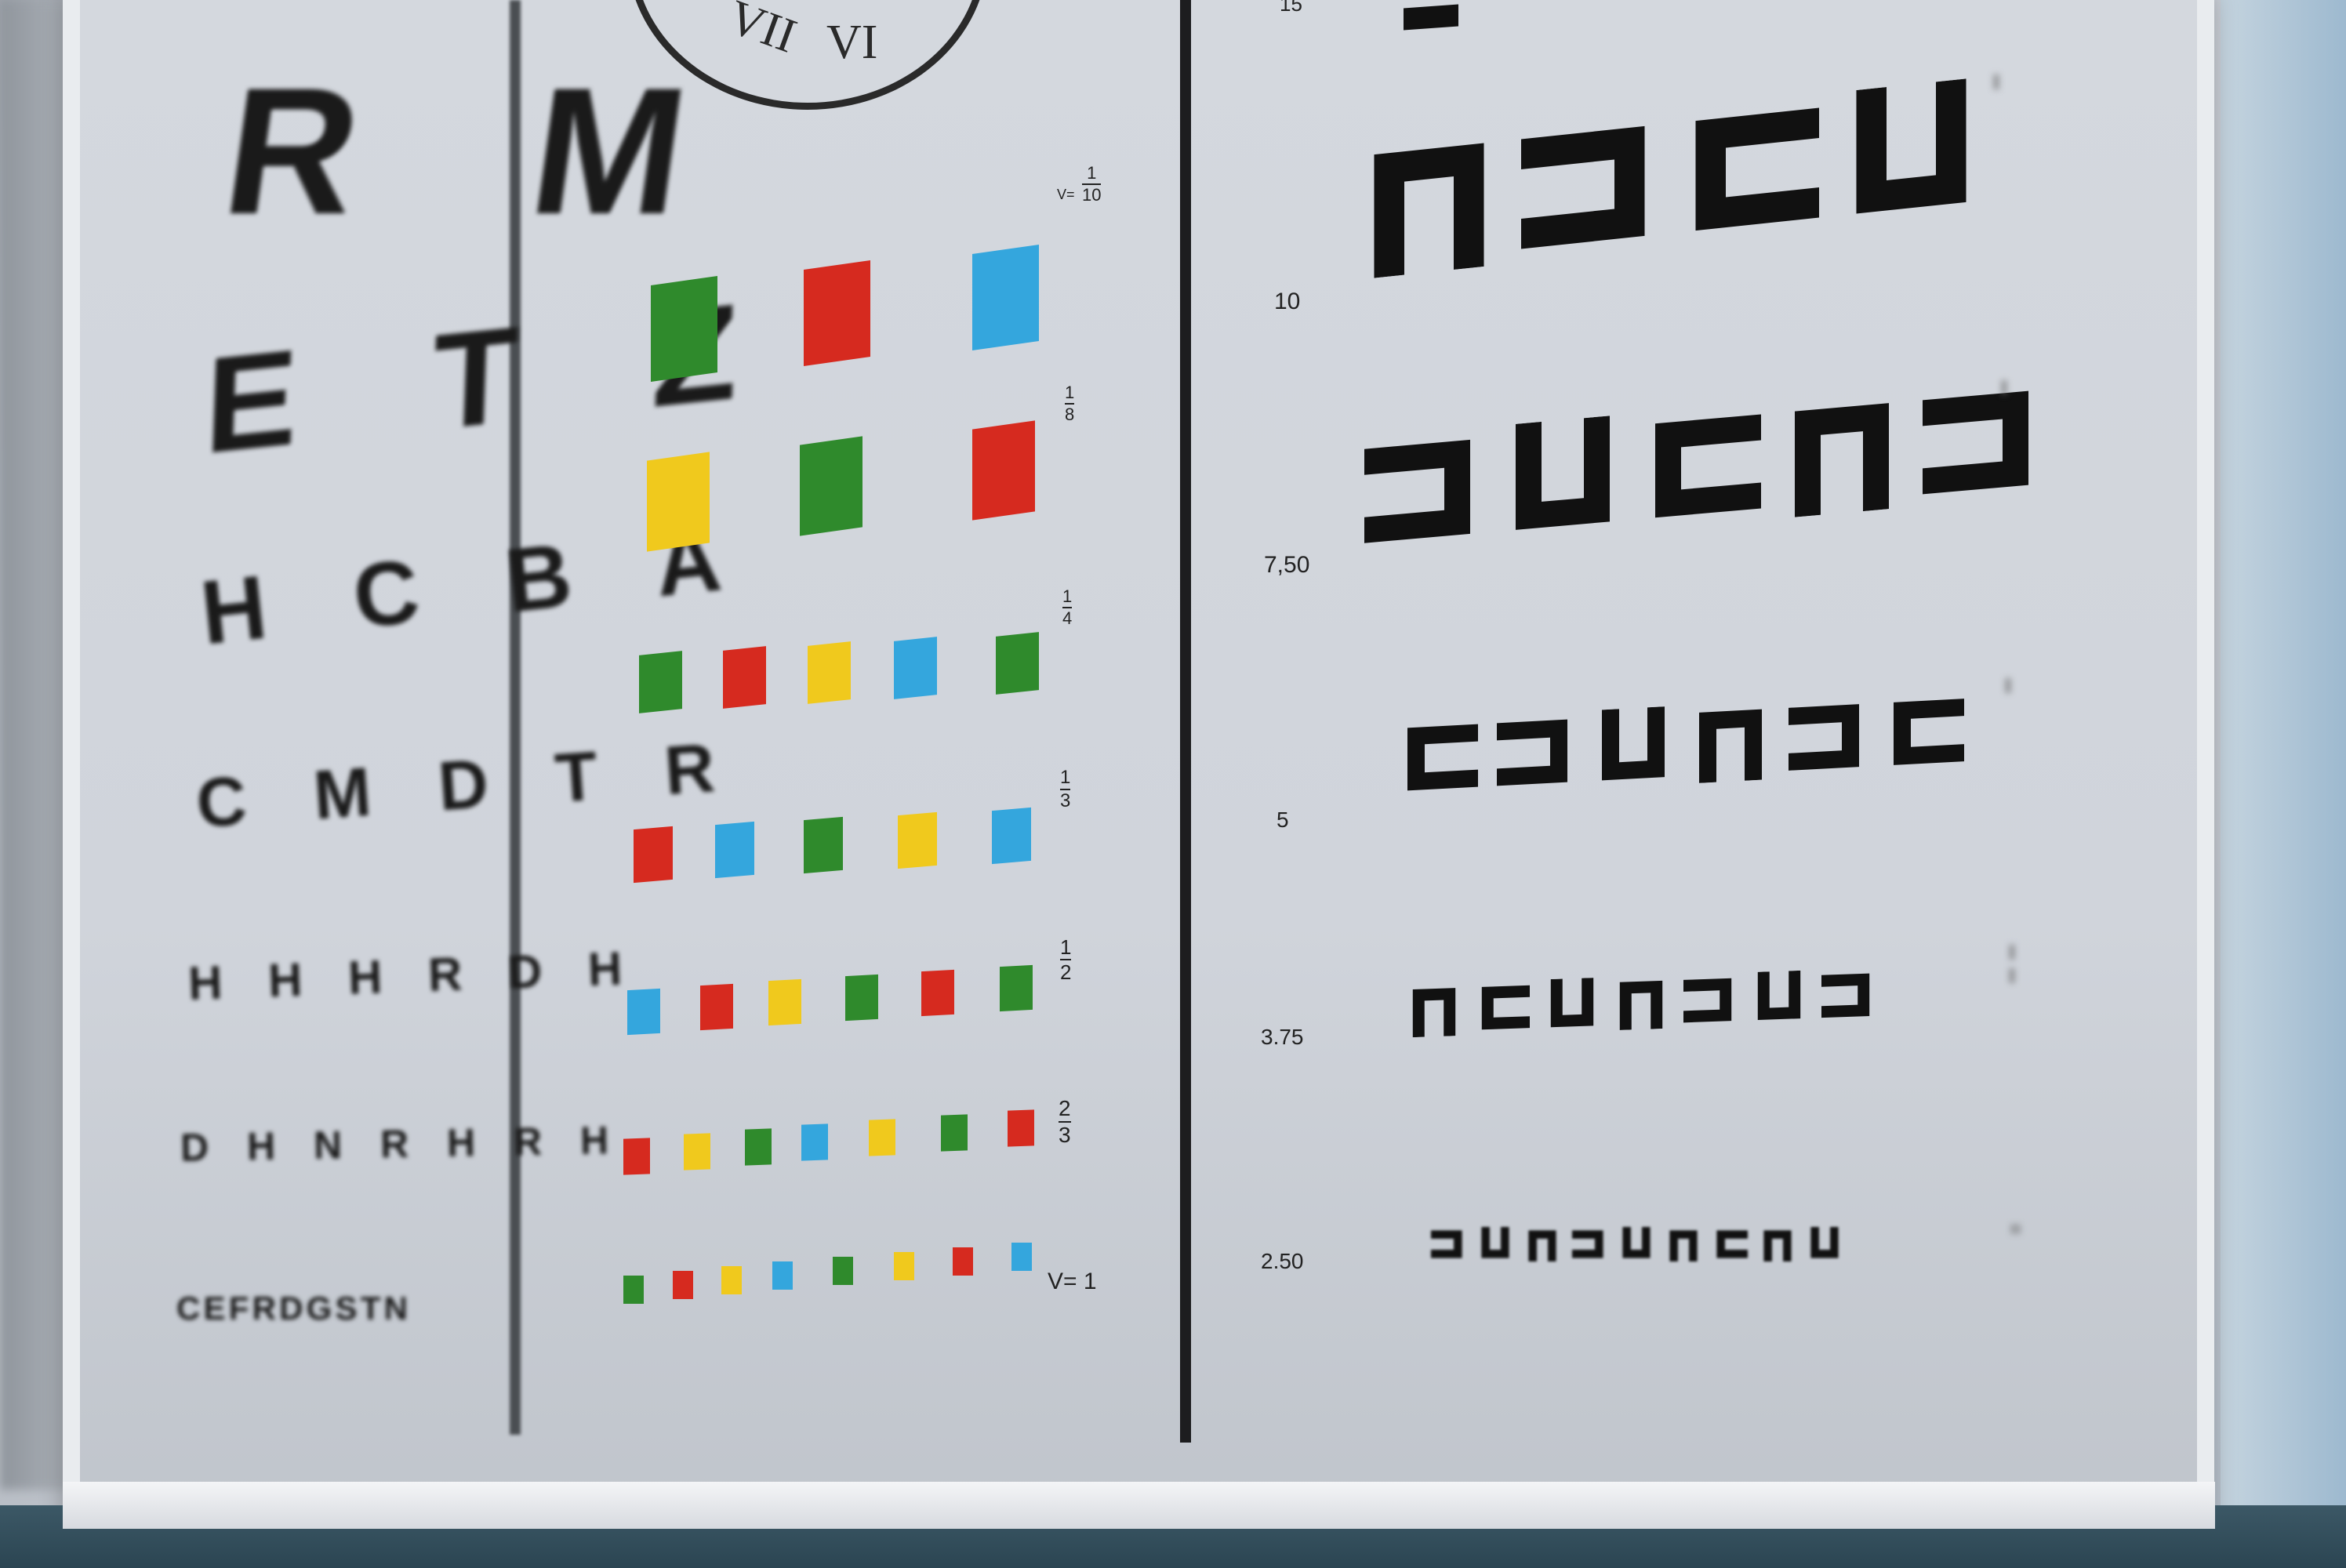 Image resolution: width=2346 pixels, height=1568 pixels. Describe the element at coordinates (294, 1308) in the screenshot. I see `letter-row: CEFRDGSTN` at that location.